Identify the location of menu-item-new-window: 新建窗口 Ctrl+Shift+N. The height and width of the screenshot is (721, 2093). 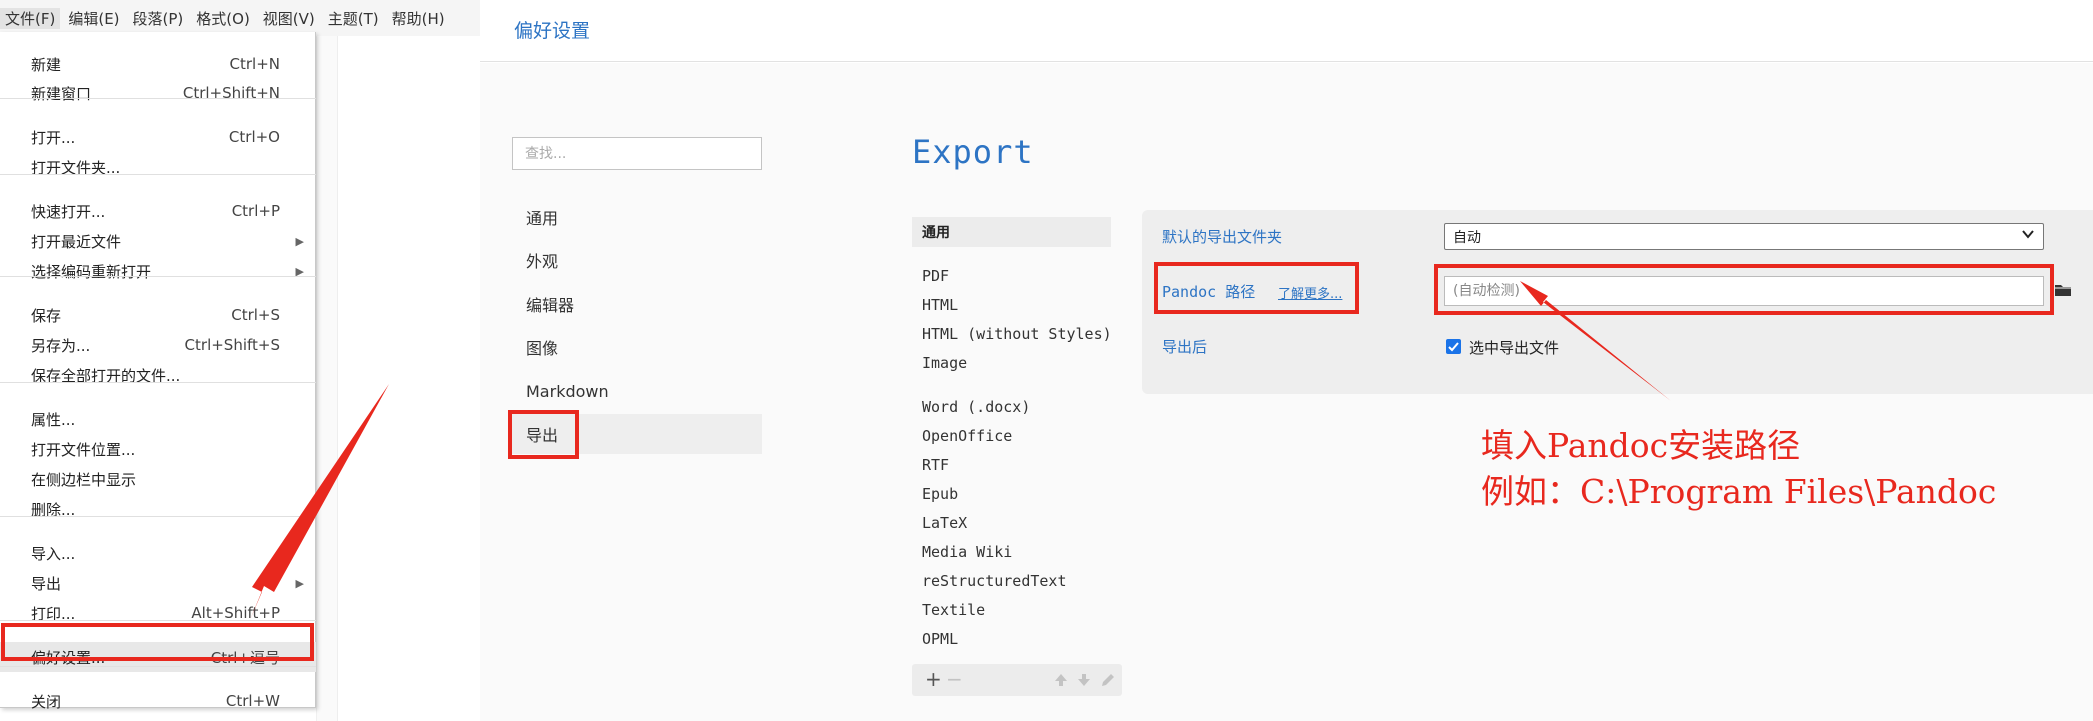
(158, 93).